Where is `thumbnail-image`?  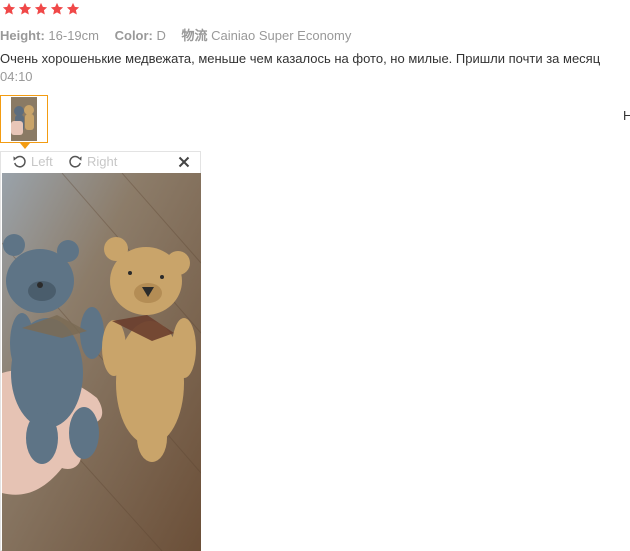
thumbnail-image is located at coordinates (24, 119).